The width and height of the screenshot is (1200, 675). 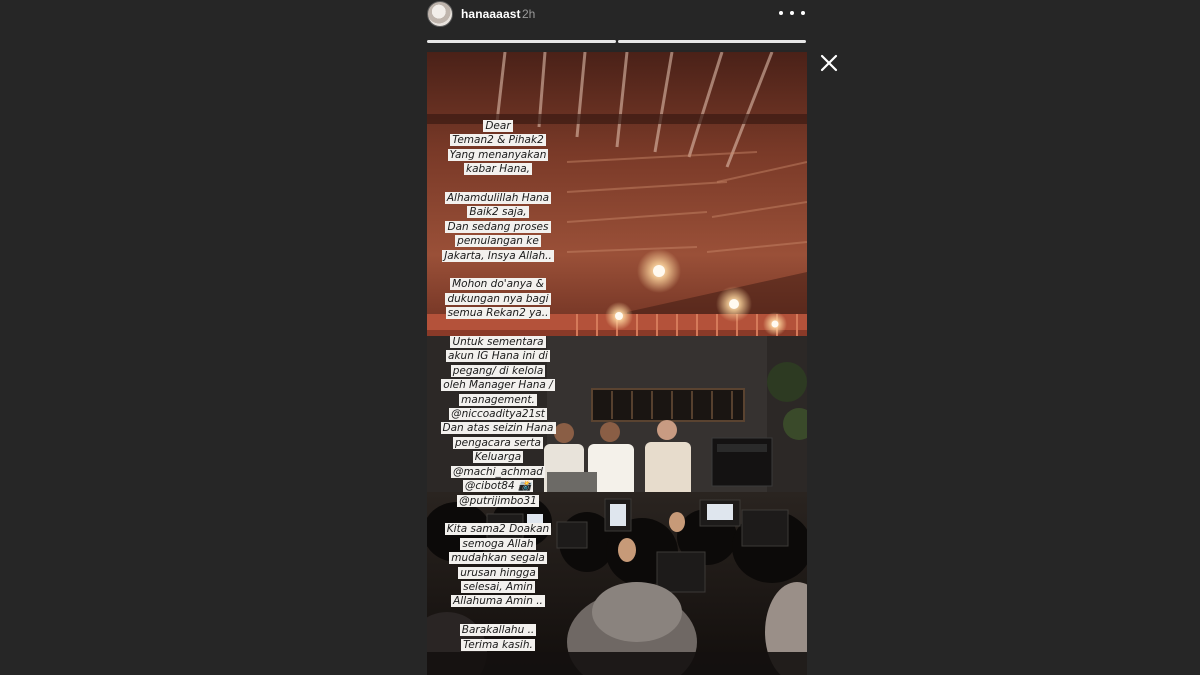 I want to click on caption-line: pengacara serta, so click(x=498, y=442).